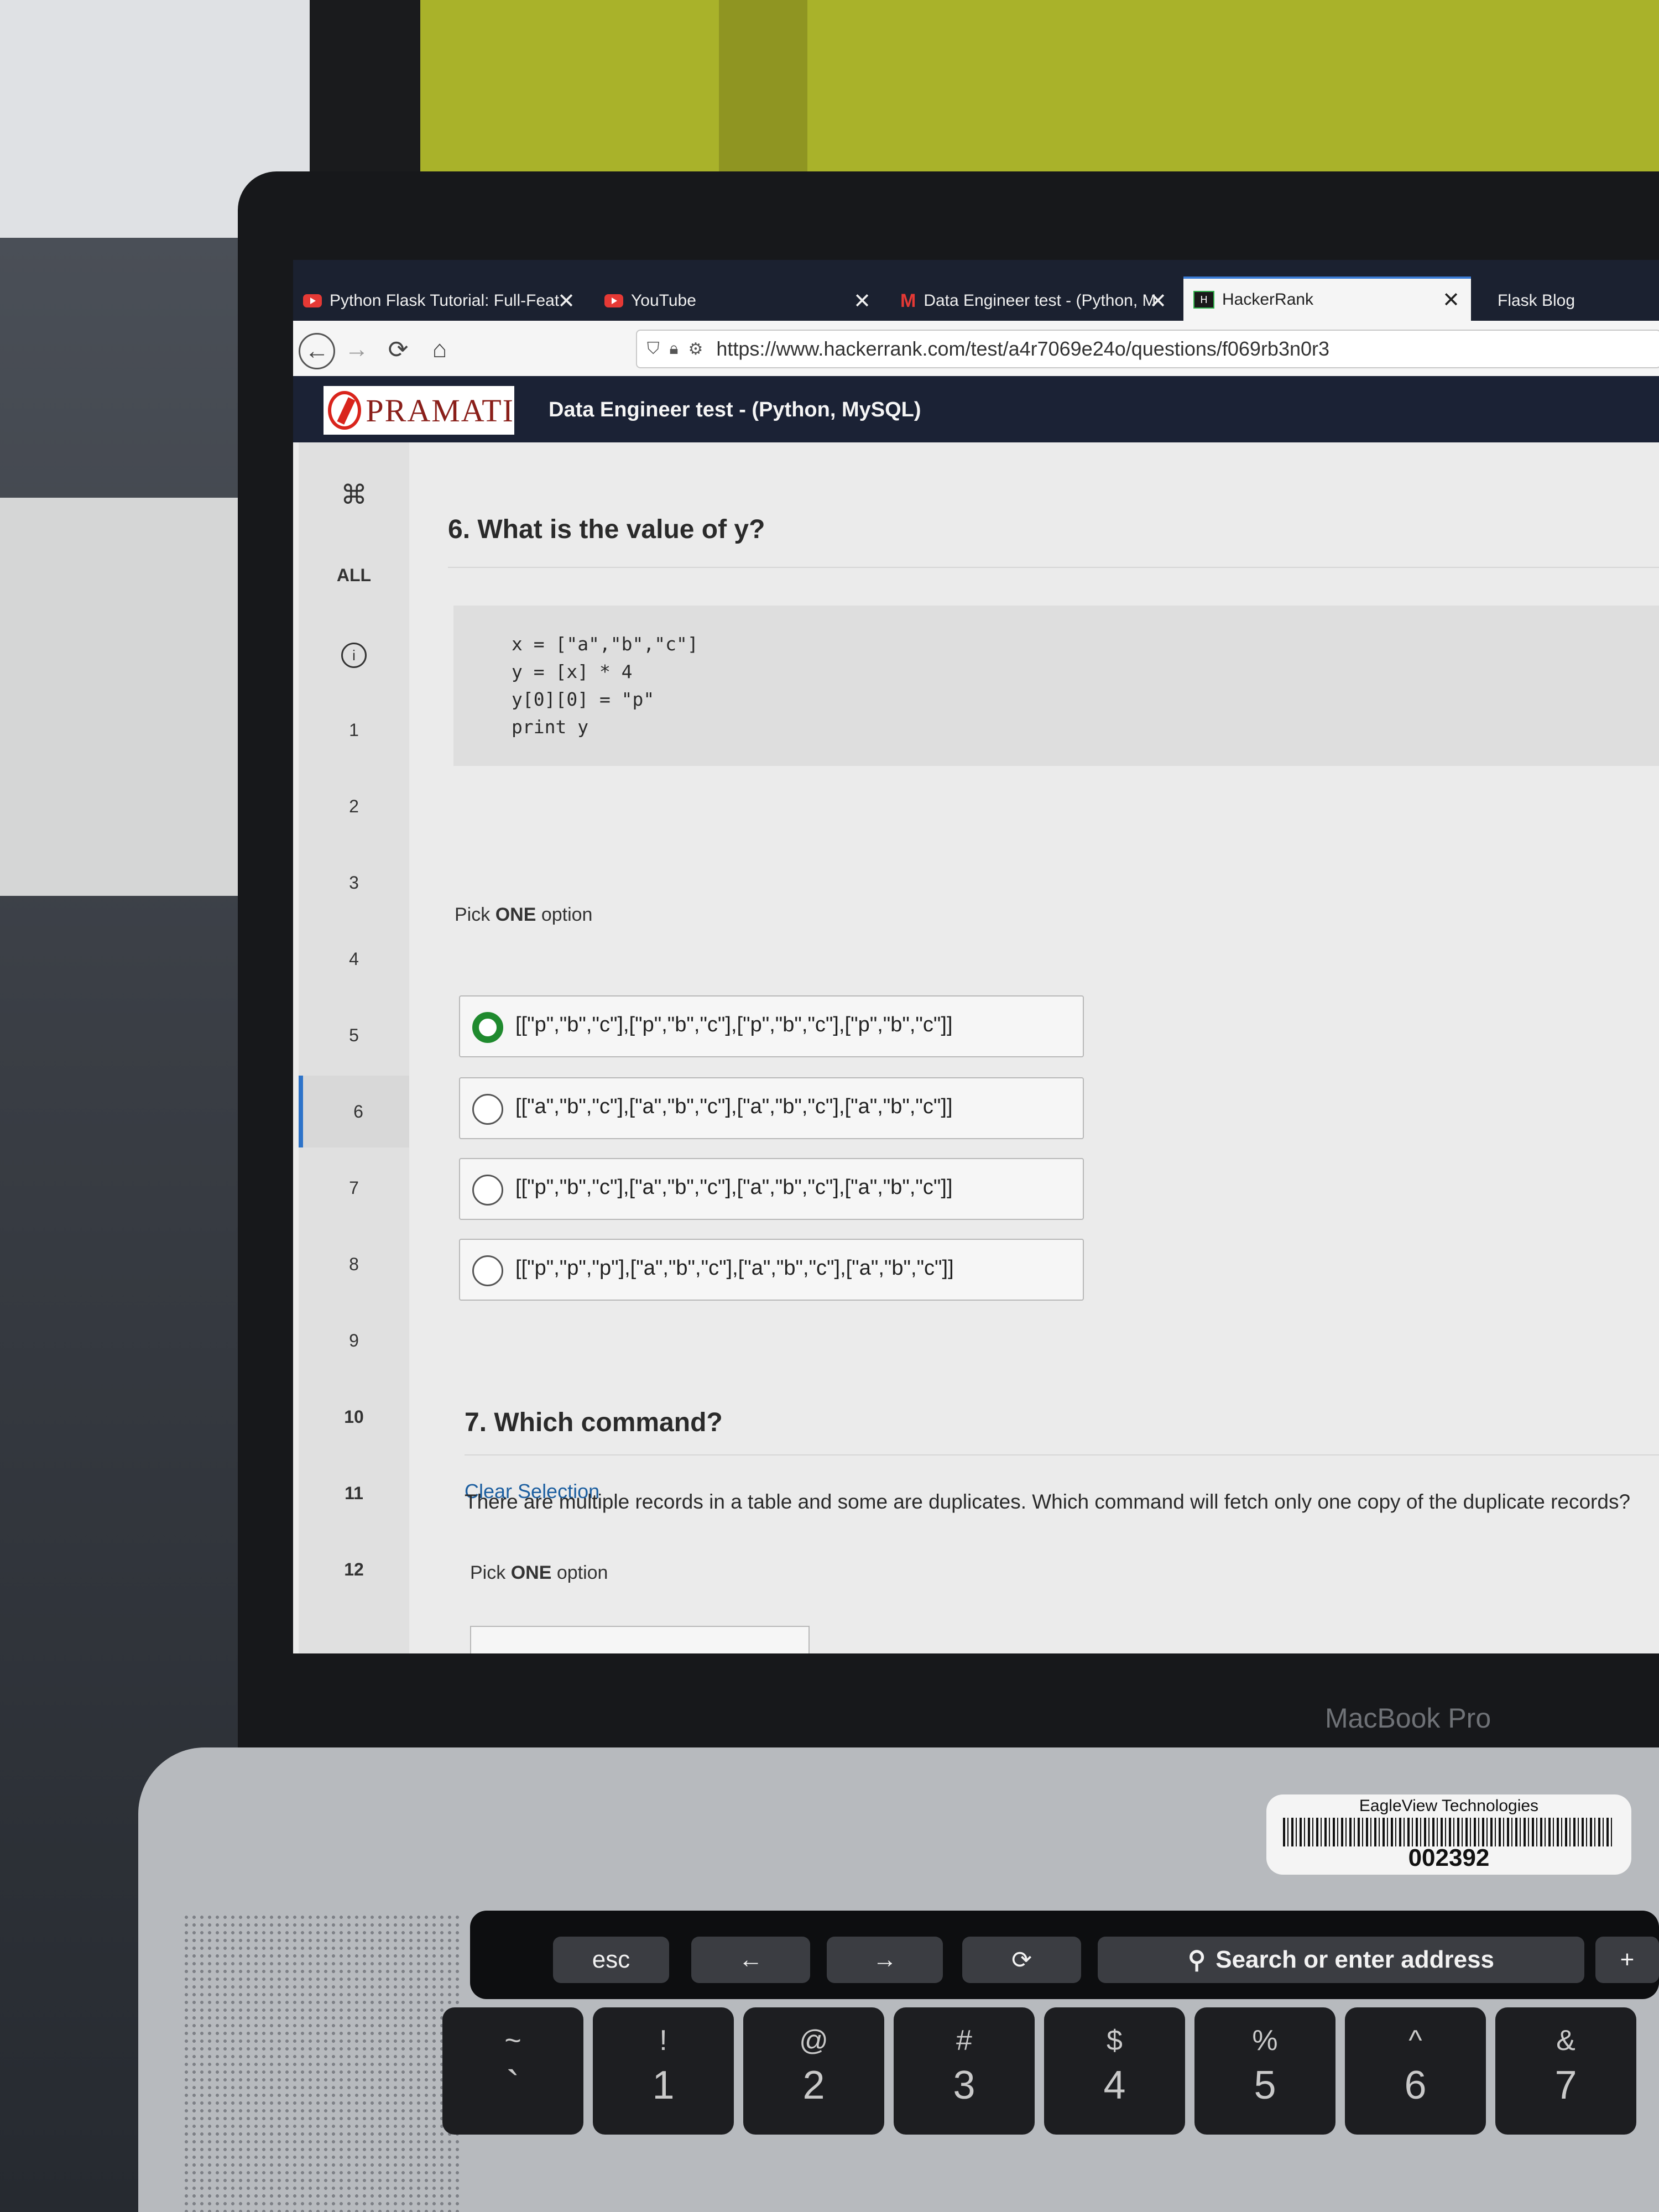 Image resolution: width=1659 pixels, height=2212 pixels. What do you see at coordinates (640, 1640) in the screenshot?
I see `option-partial` at bounding box center [640, 1640].